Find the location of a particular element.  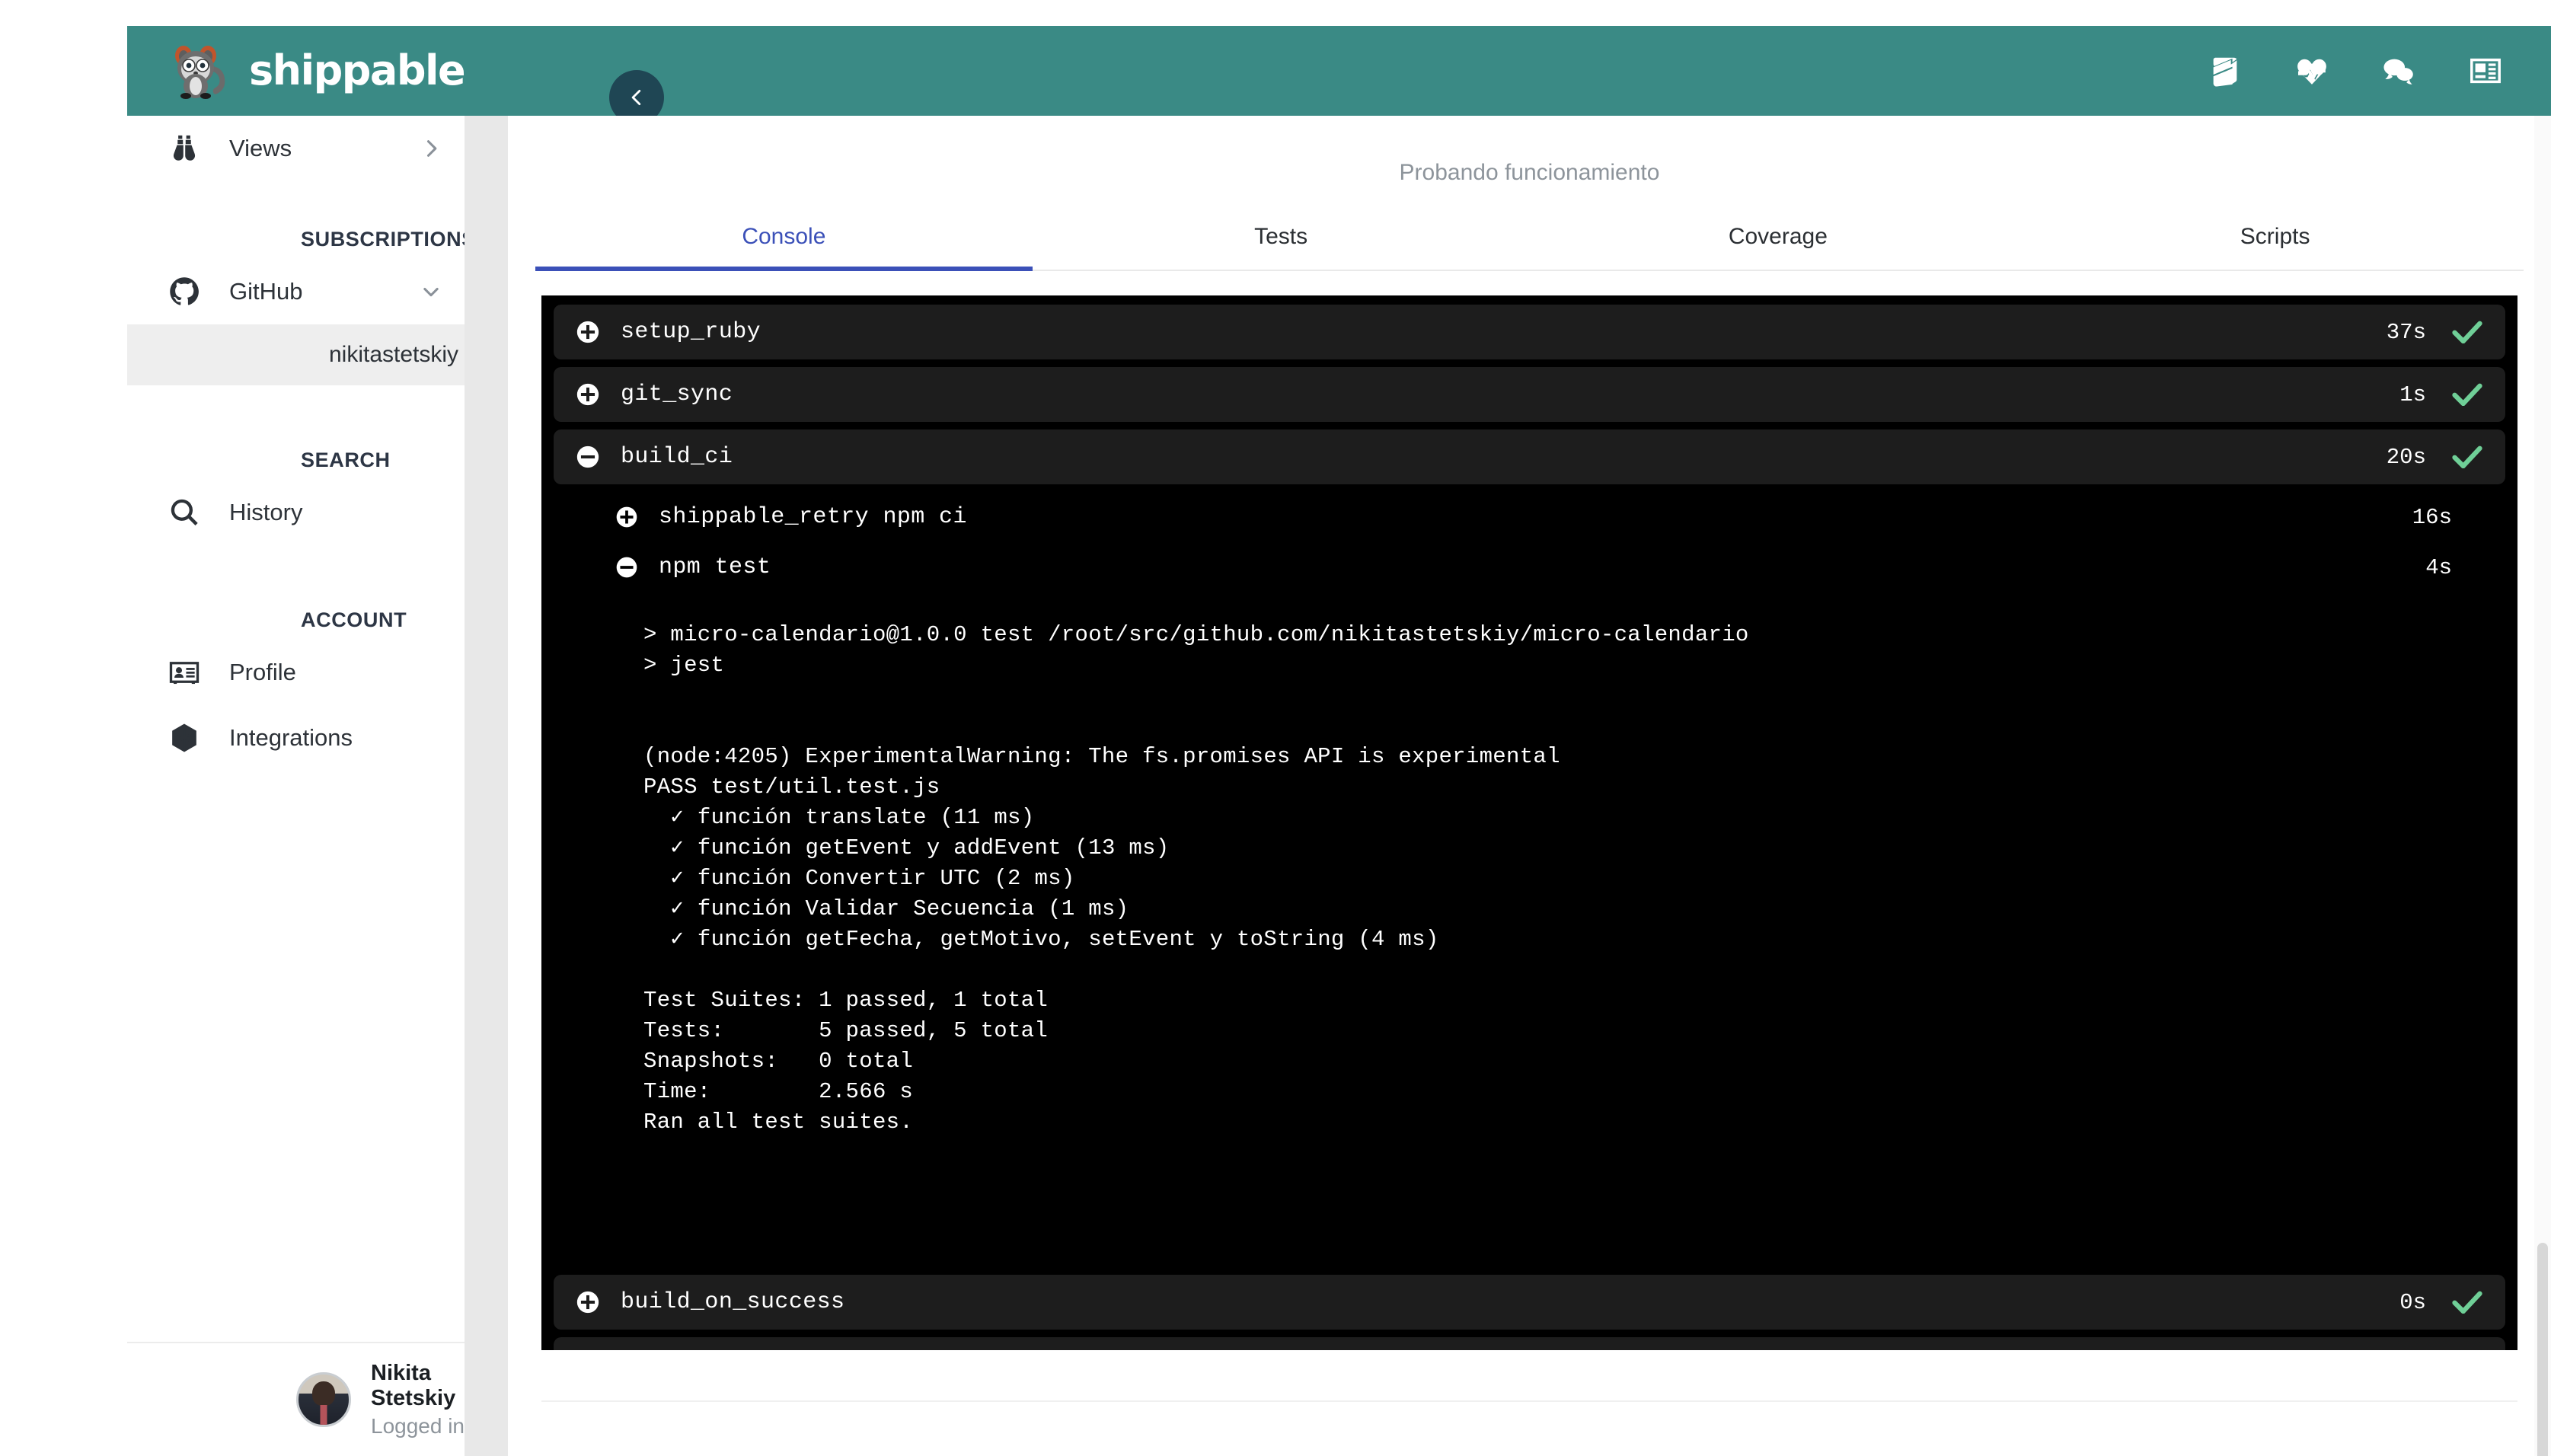

sidebar-item-profile: Profile is located at coordinates (296, 672).